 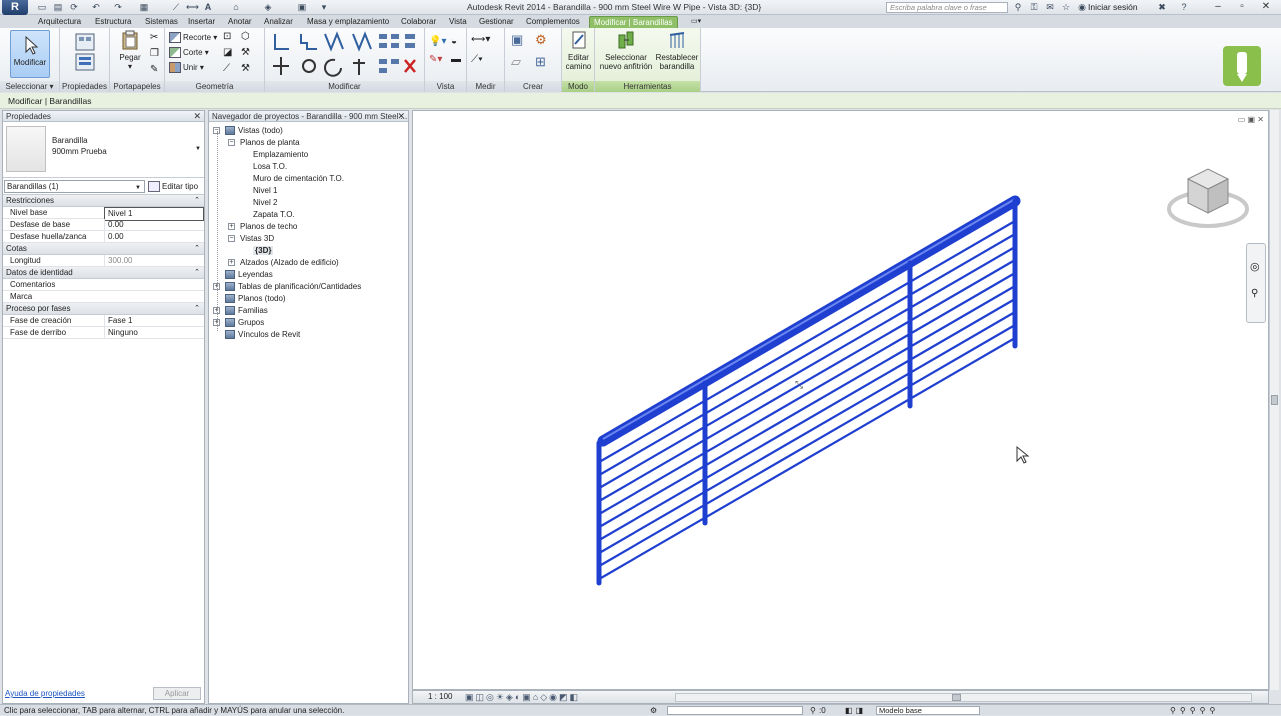 What do you see at coordinates (813, 710) in the screenshot?
I see `filter-icon: ⚲` at bounding box center [813, 710].